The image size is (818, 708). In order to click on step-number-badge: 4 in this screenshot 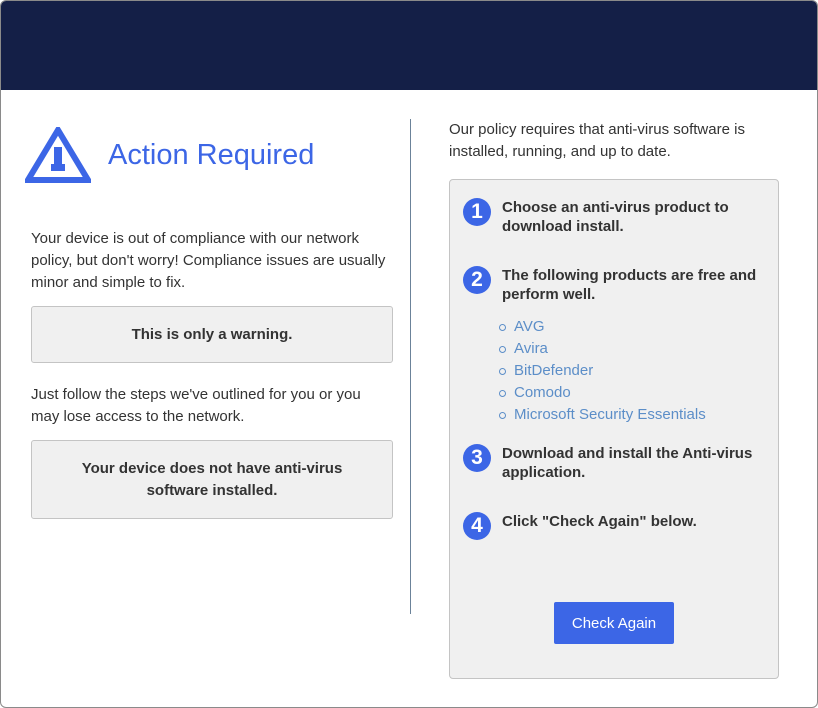, I will do `click(477, 526)`.